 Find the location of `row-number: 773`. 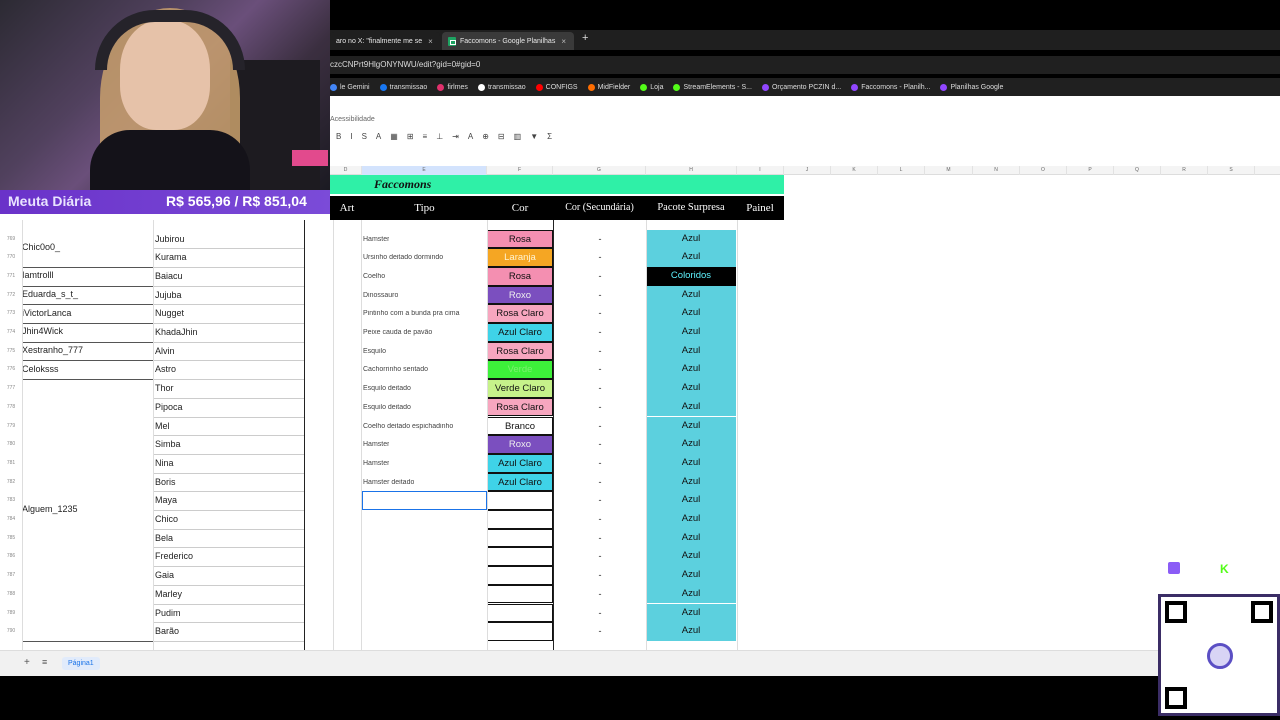

row-number: 773 is located at coordinates (11, 313).